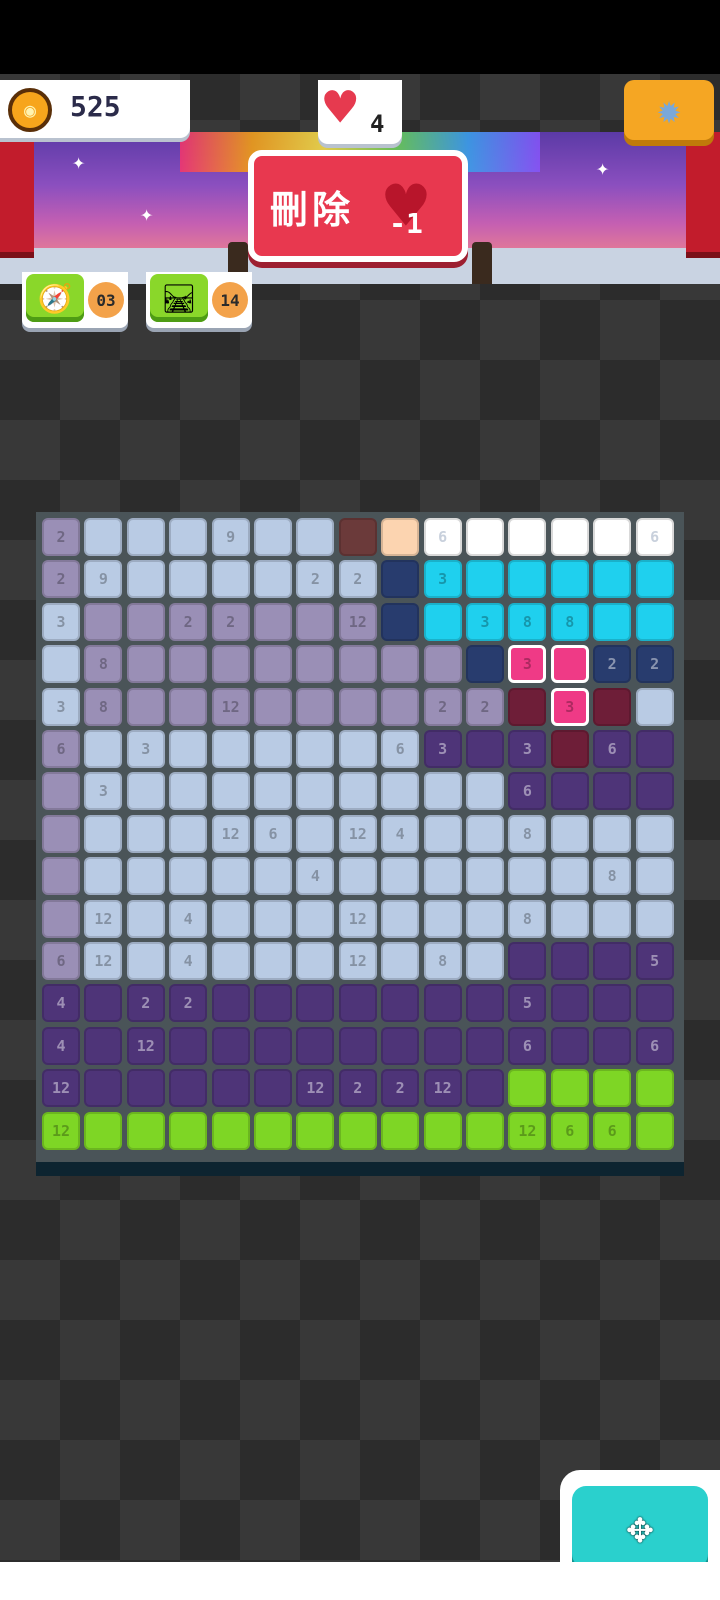 Image resolution: width=720 pixels, height=1600 pixels. I want to click on powerup-compass: 🧭 03, so click(75, 300).